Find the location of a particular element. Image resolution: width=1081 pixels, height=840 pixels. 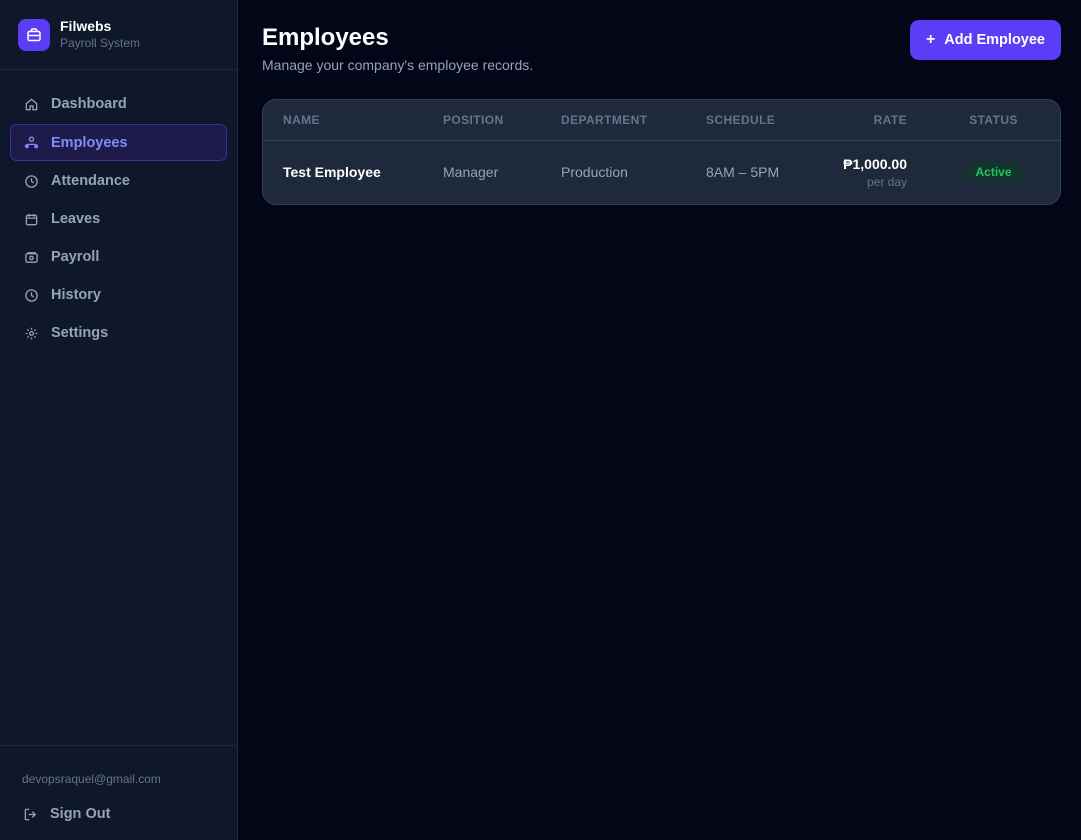

column-header-schedule: SCHEDULE is located at coordinates (751, 120).